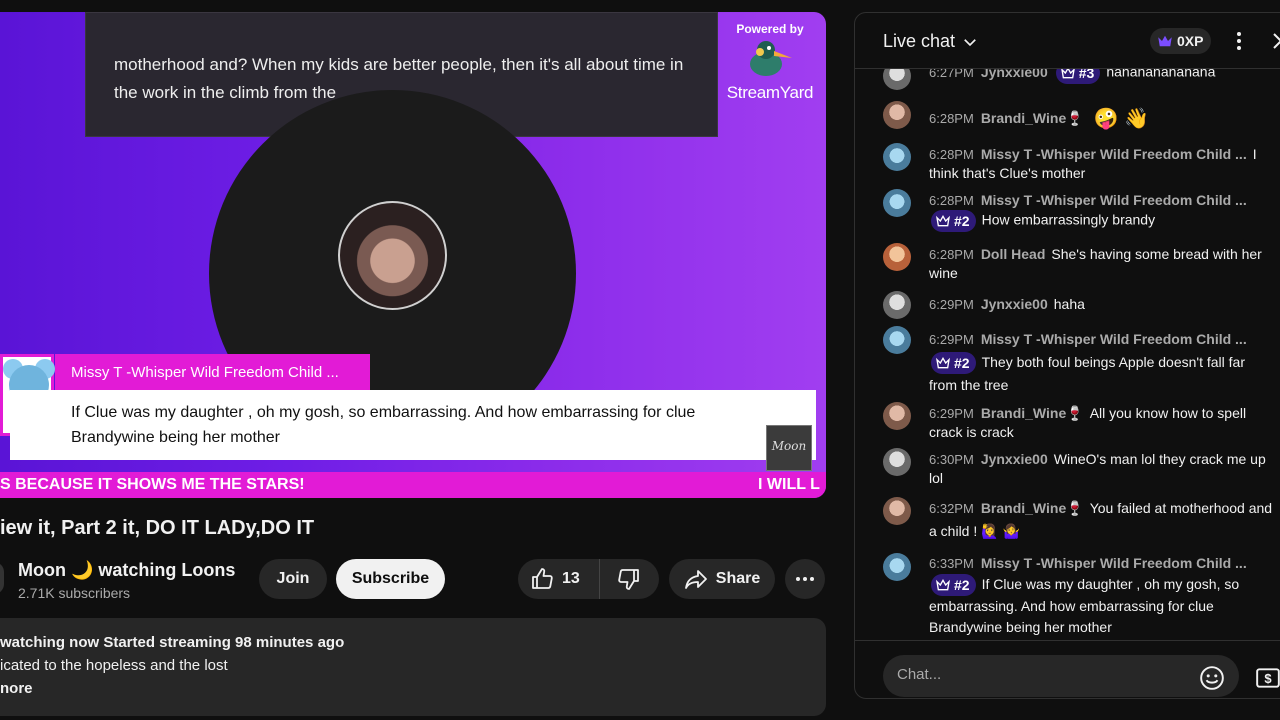  Describe the element at coordinates (951, 459) in the screenshot. I see `timestamp: 6:30PM` at that location.